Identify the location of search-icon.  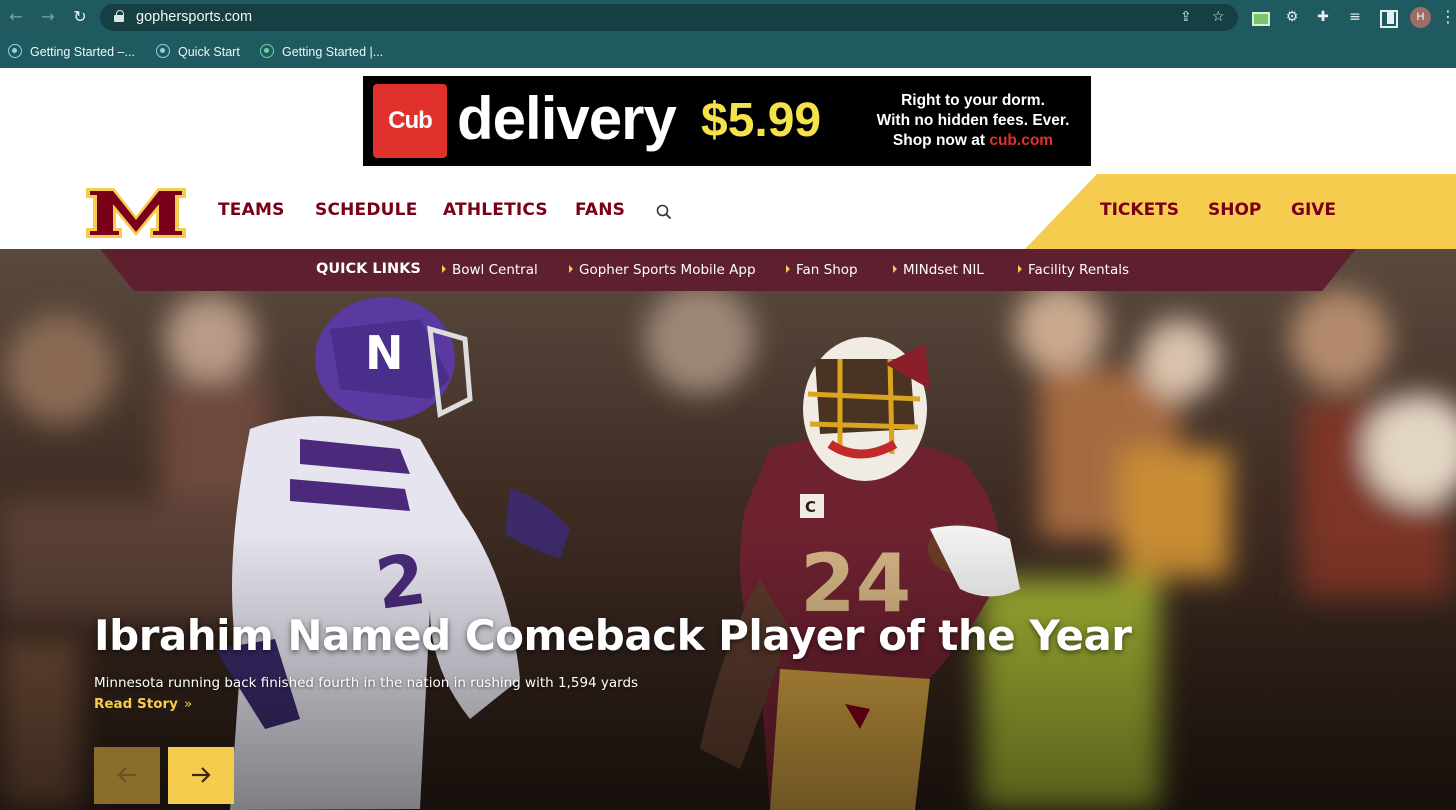
(664, 212).